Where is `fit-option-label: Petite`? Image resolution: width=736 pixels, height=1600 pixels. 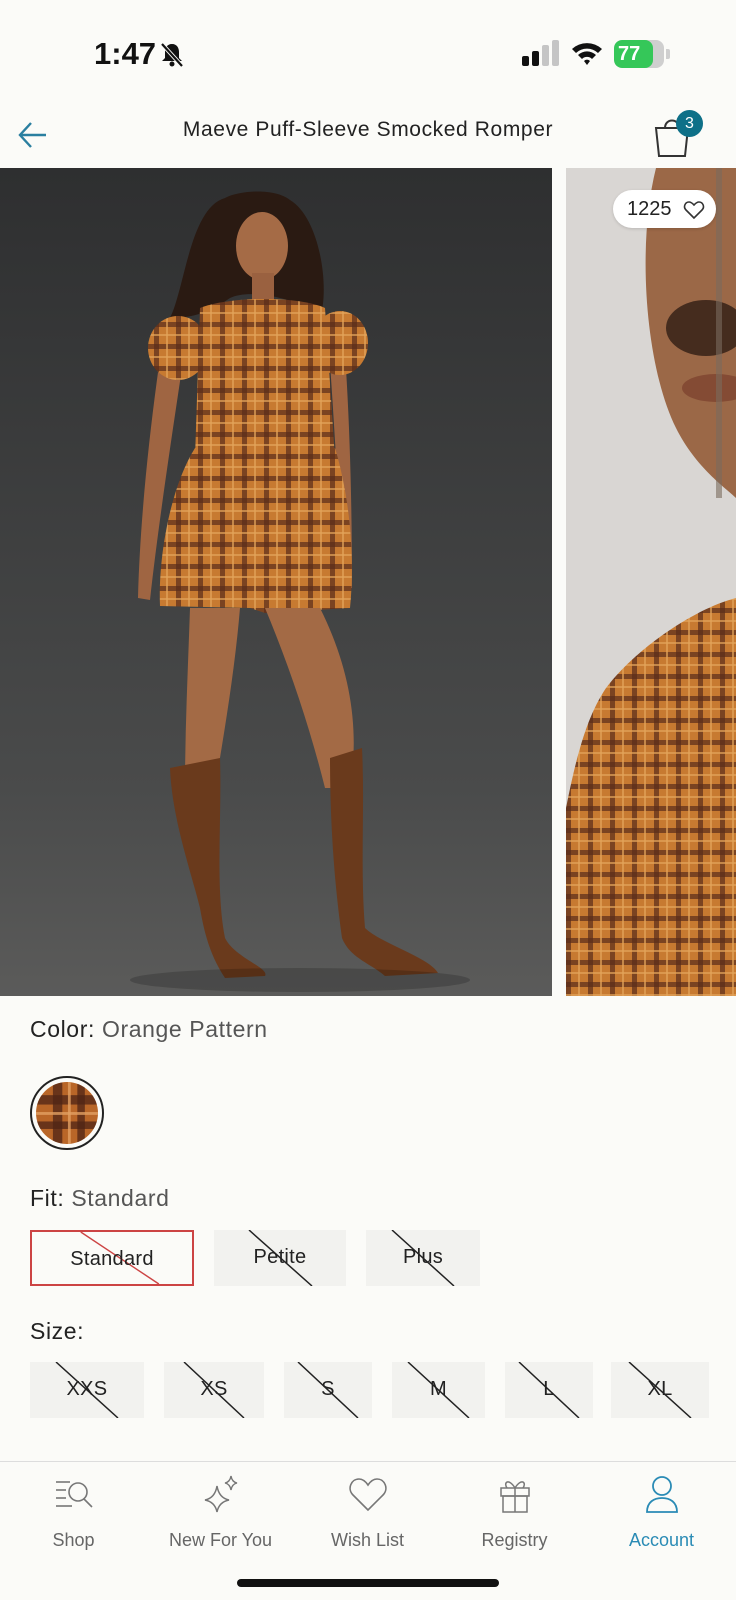 fit-option-label: Petite is located at coordinates (280, 1257).